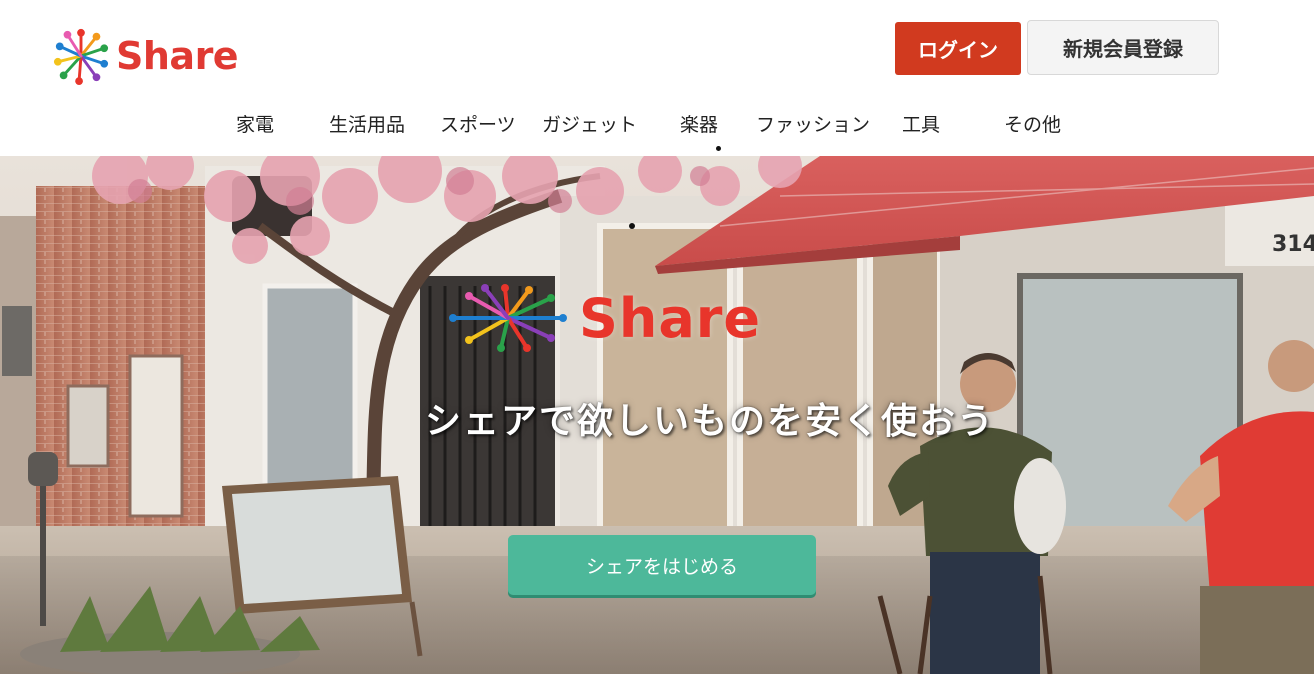 The width and height of the screenshot is (1314, 696). Describe the element at coordinates (657, 685) in the screenshot. I see `bottom-strip` at that location.